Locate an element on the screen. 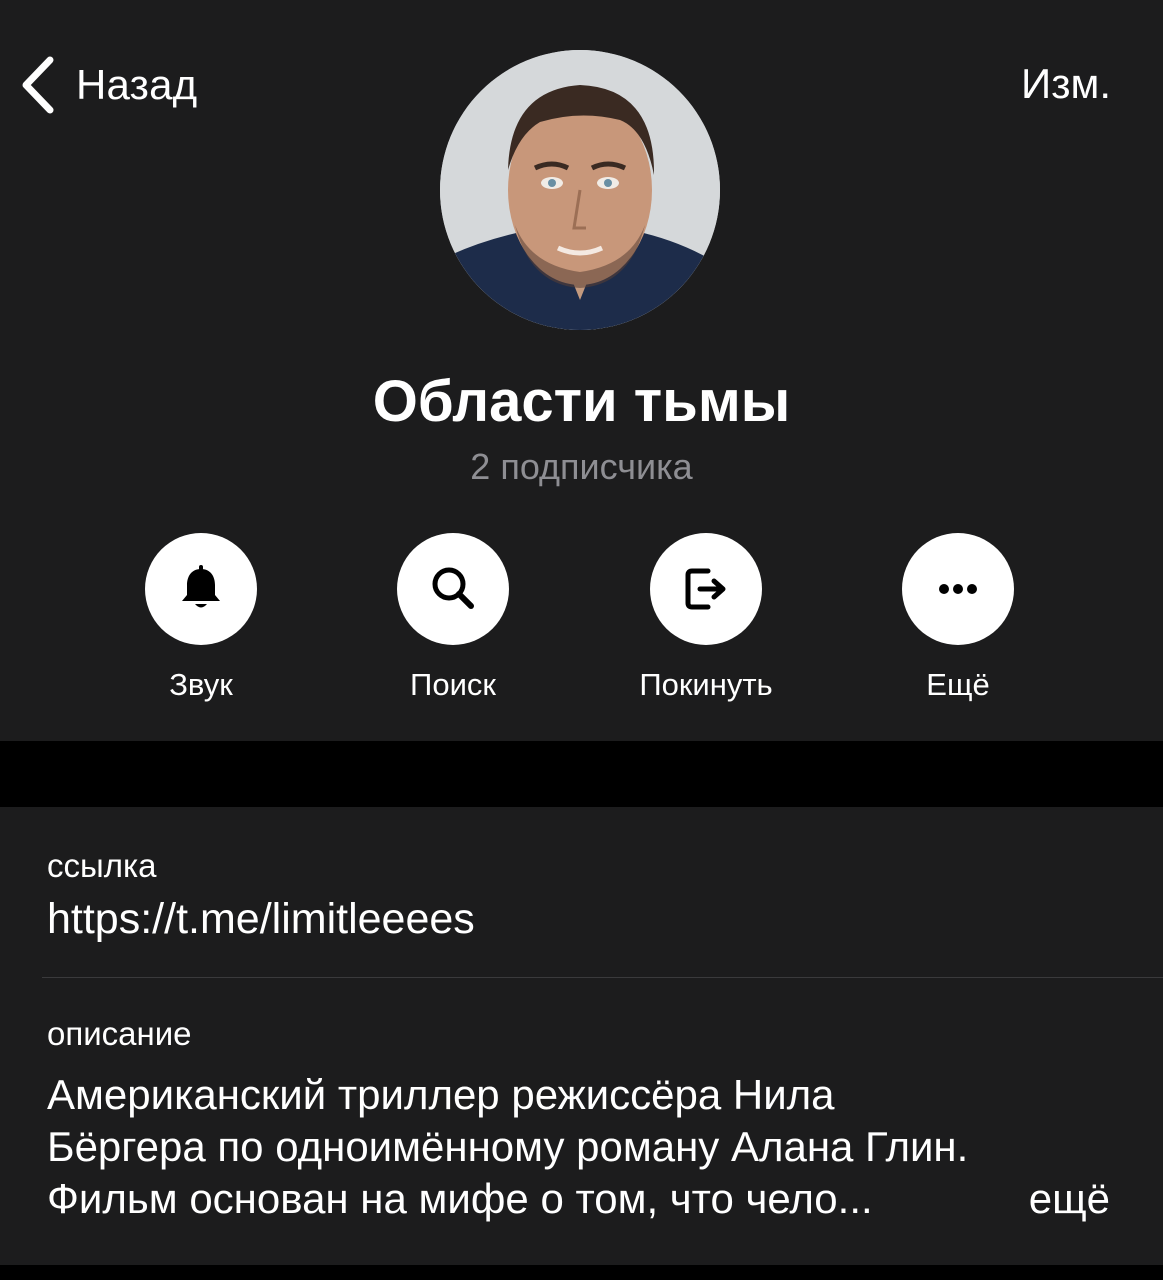 This screenshot has width=1163, height=1280. chevron-left-icon is located at coordinates (38, 85).